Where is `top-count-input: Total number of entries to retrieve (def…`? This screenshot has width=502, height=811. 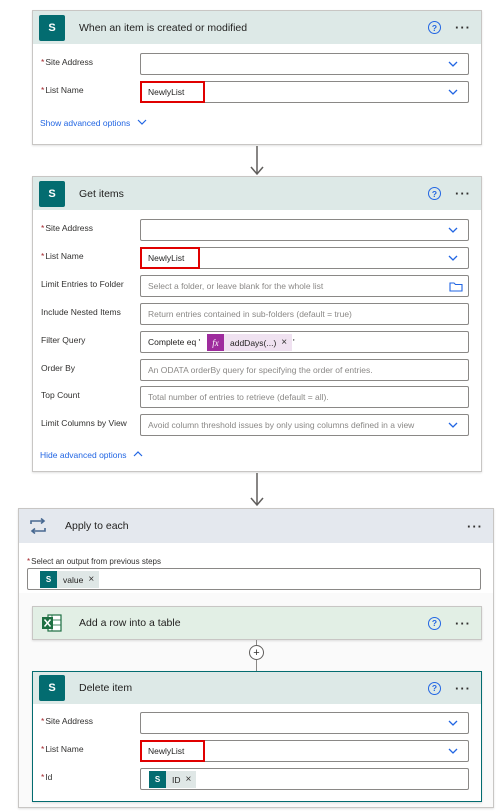
top-count-input: Total number of entries to retrieve (def… is located at coordinates (304, 397).